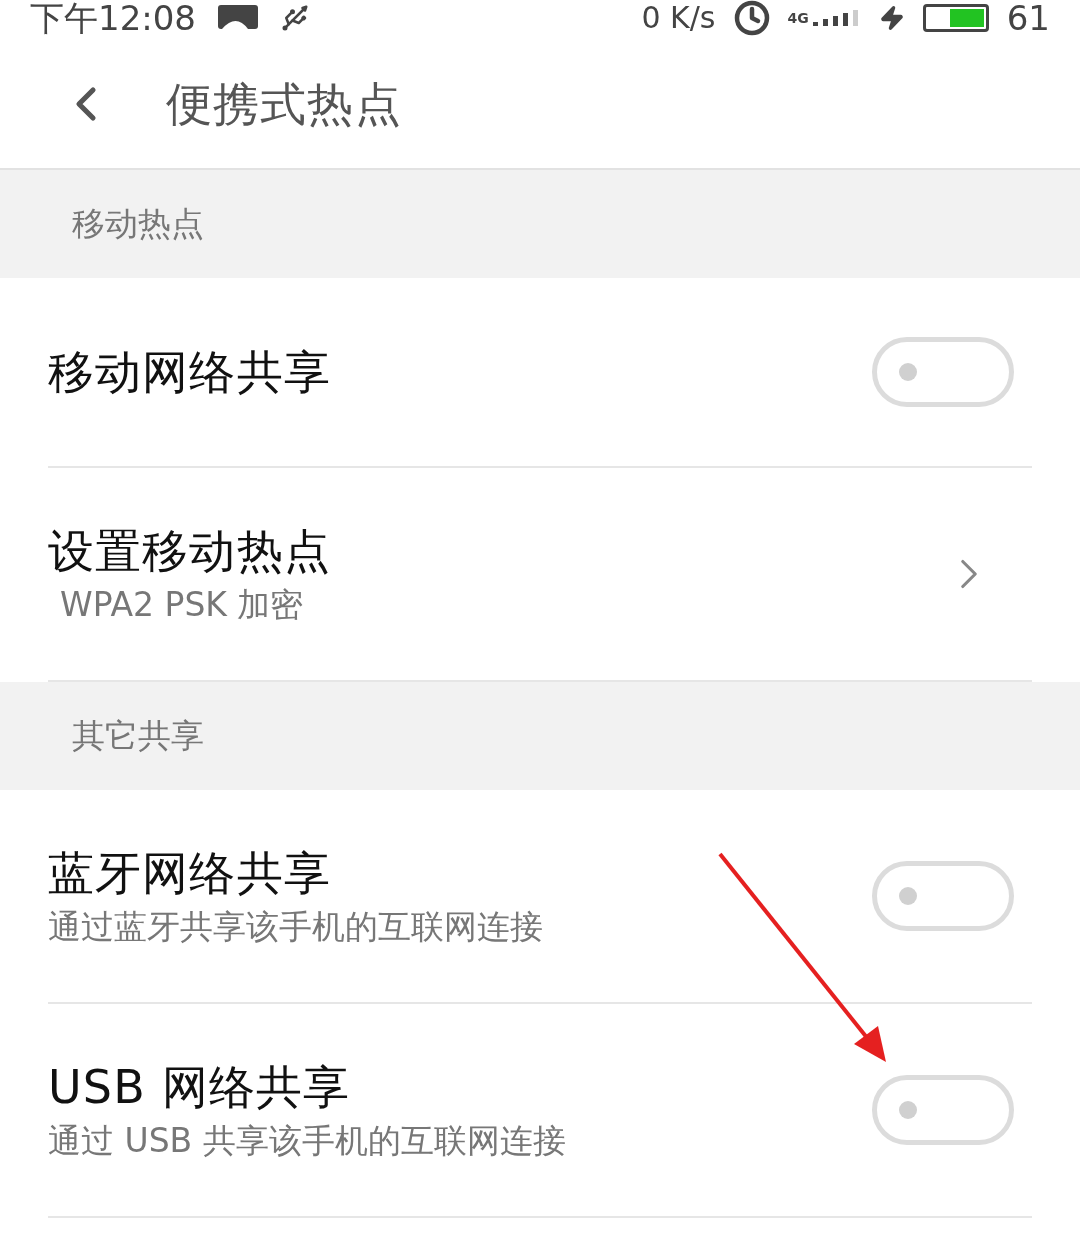  I want to click on setting-label: 设置移动热点, so click(190, 550).